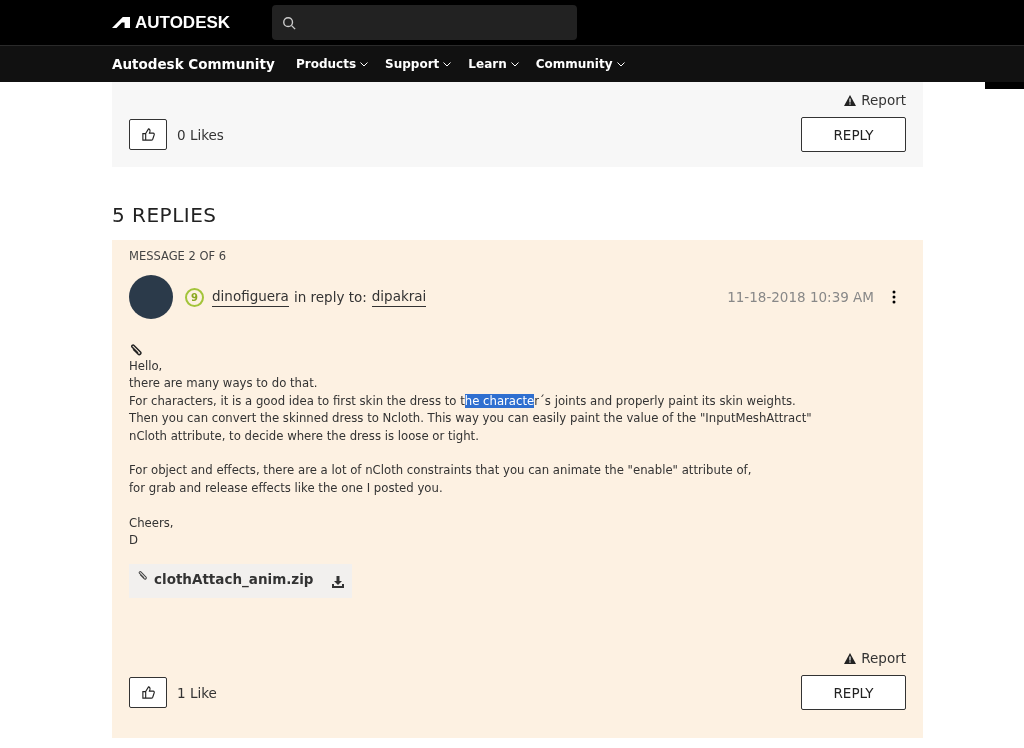 This screenshot has height=748, width=1024. What do you see at coordinates (194, 297) in the screenshot?
I see `rank-badge: 9` at bounding box center [194, 297].